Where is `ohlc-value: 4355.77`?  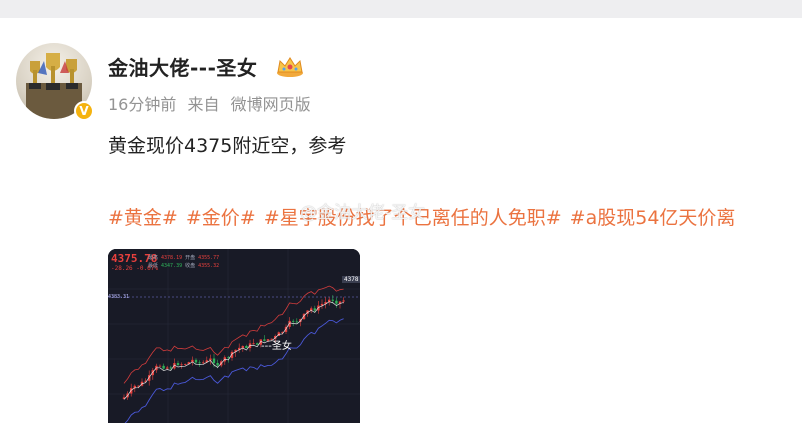 ohlc-value: 4355.77 is located at coordinates (209, 258).